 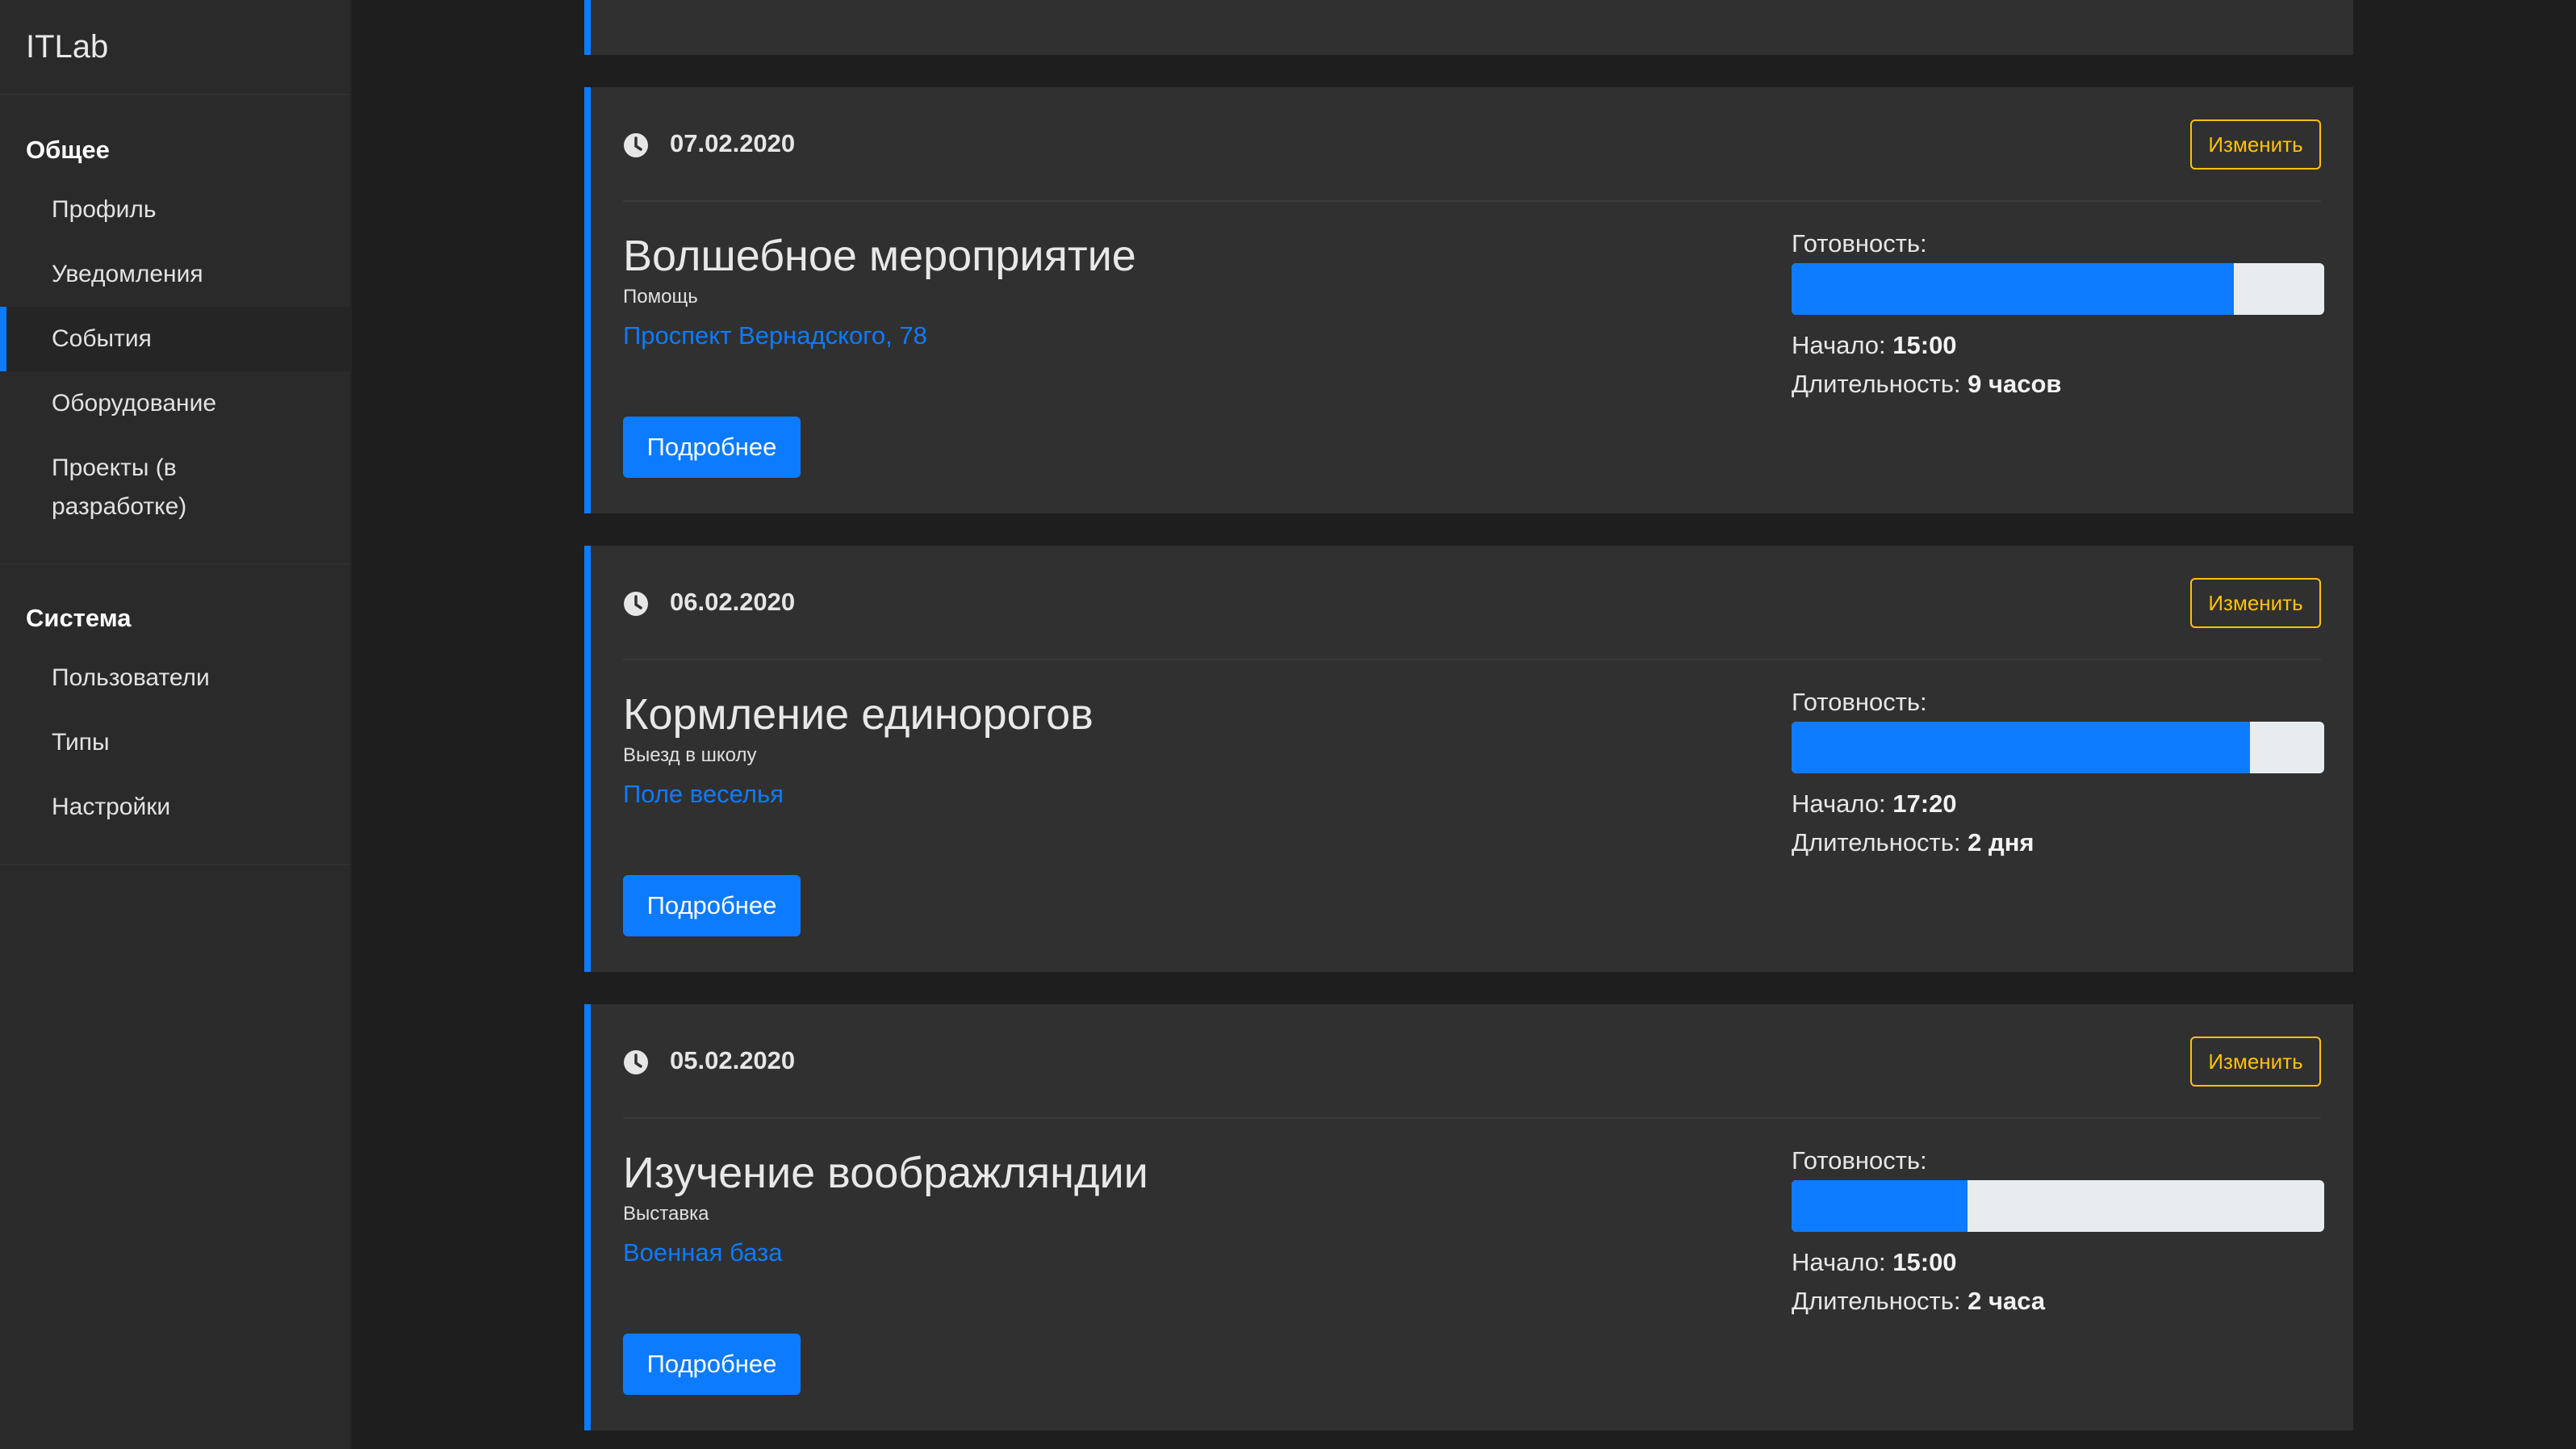 What do you see at coordinates (175, 807) in the screenshot?
I see `sidebar-item-settings: Настройки` at bounding box center [175, 807].